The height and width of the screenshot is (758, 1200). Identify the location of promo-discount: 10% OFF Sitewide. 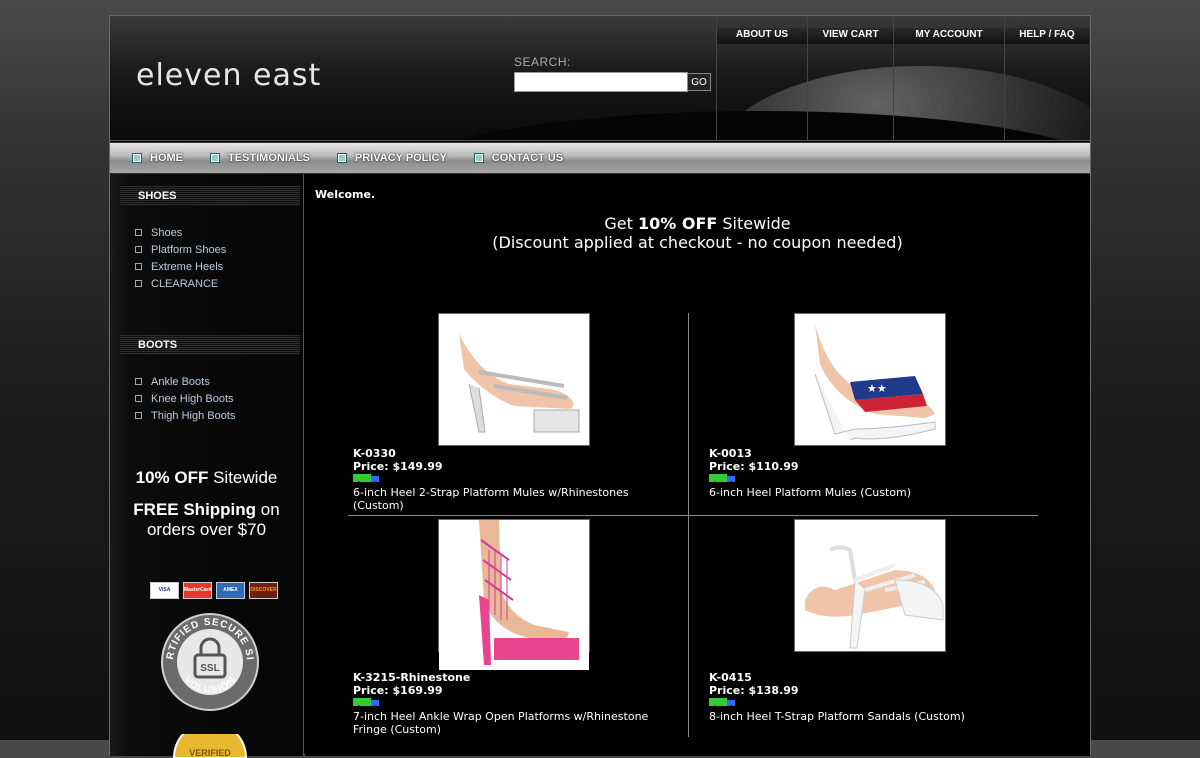
(206, 478).